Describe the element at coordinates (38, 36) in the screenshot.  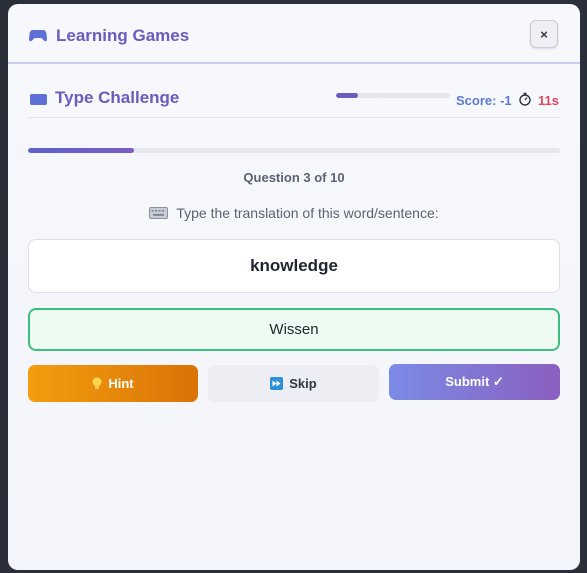
I see `gamepad-icon` at that location.